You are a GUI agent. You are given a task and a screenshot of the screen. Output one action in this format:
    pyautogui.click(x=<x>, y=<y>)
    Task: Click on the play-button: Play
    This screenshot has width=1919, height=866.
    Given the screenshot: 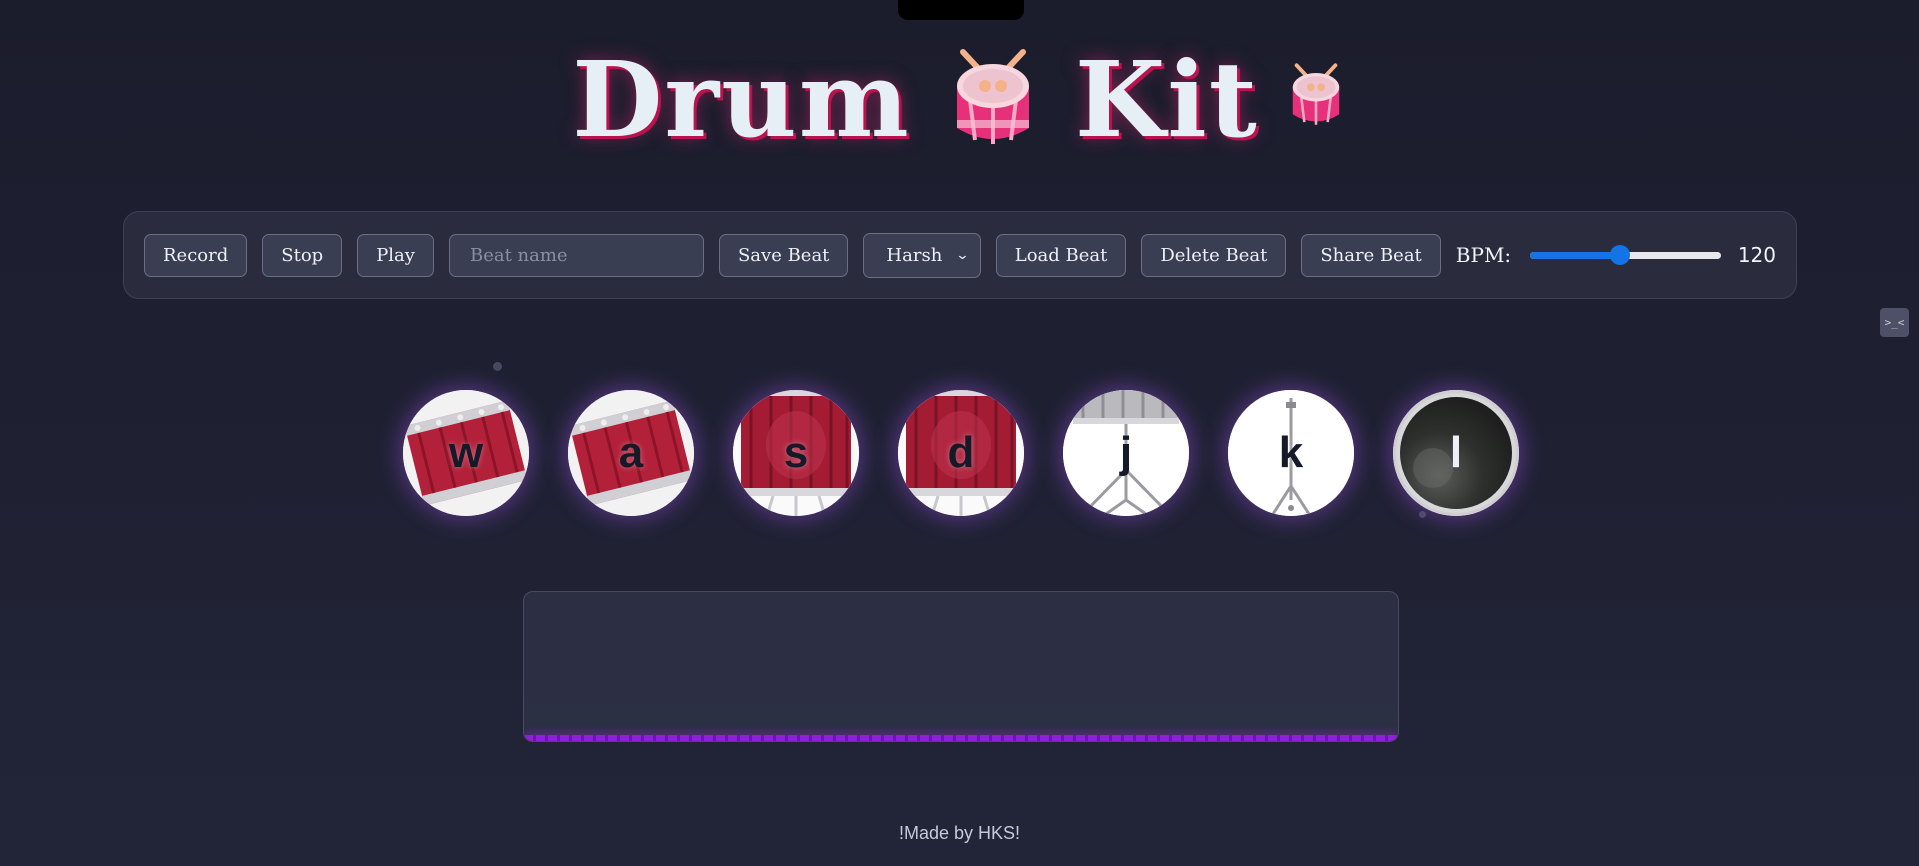 What is the action you would take?
    pyautogui.click(x=395, y=255)
    